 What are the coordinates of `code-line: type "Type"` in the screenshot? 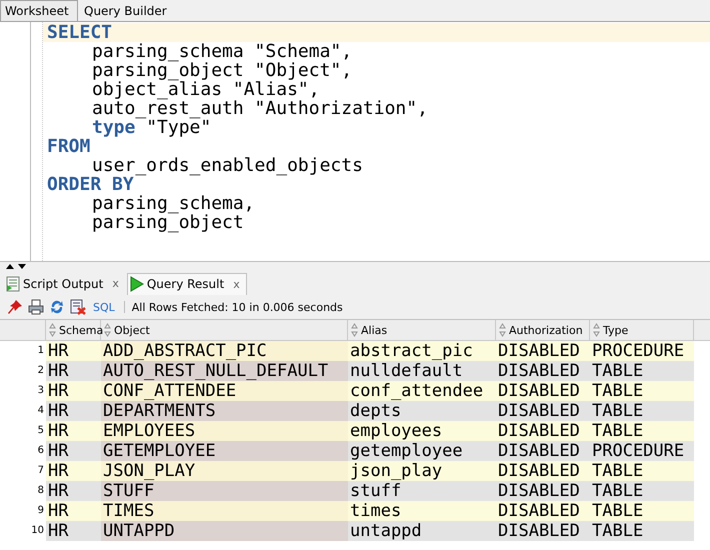 It's located at (152, 127).